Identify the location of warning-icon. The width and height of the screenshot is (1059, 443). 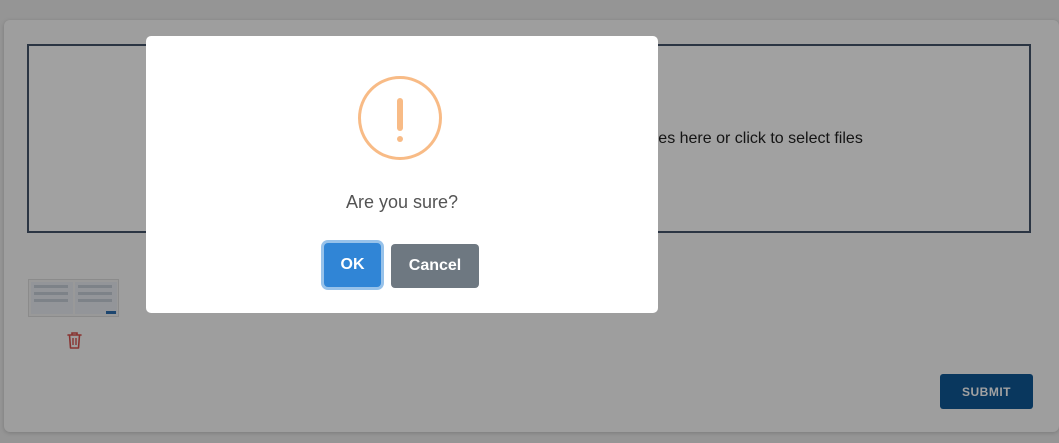
(400, 118).